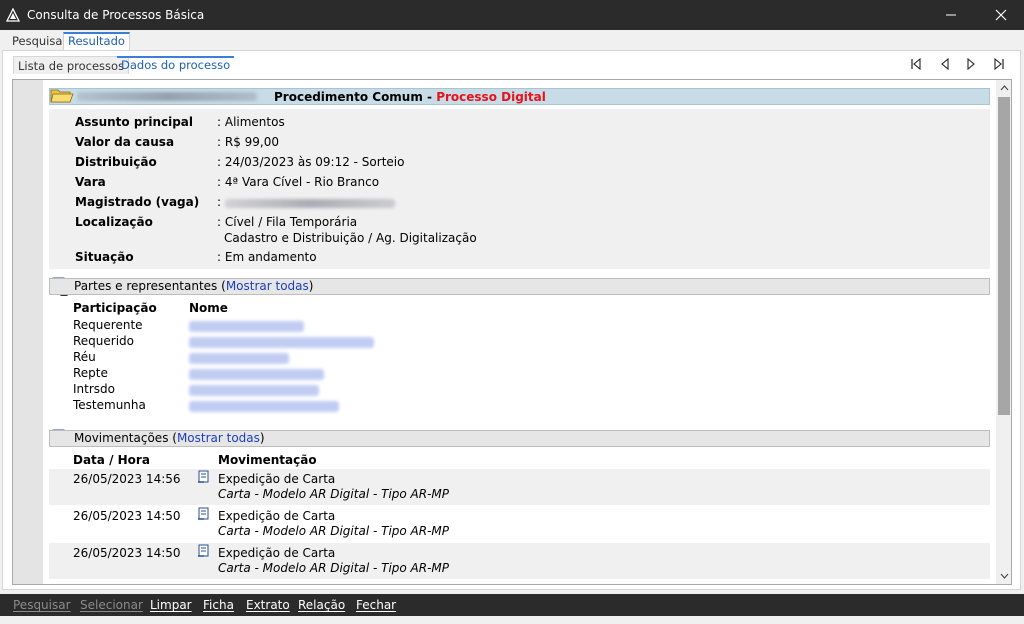 This screenshot has width=1024, height=624. Describe the element at coordinates (512, 15) in the screenshot. I see `title-bar: Consulta de Processos Básica` at that location.